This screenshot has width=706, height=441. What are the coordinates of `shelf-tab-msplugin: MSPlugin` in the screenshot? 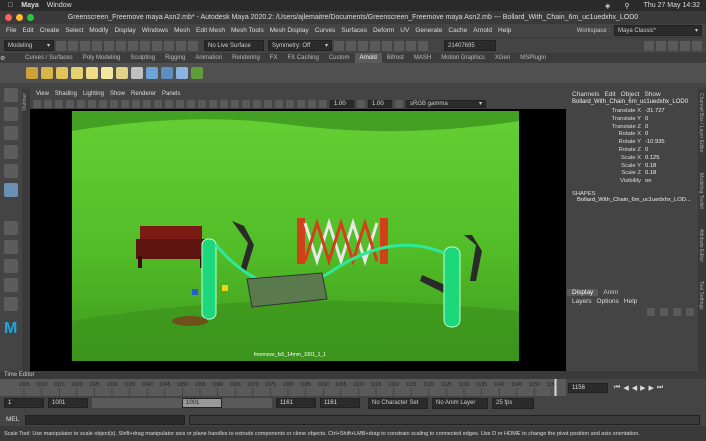 It's located at (533, 58).